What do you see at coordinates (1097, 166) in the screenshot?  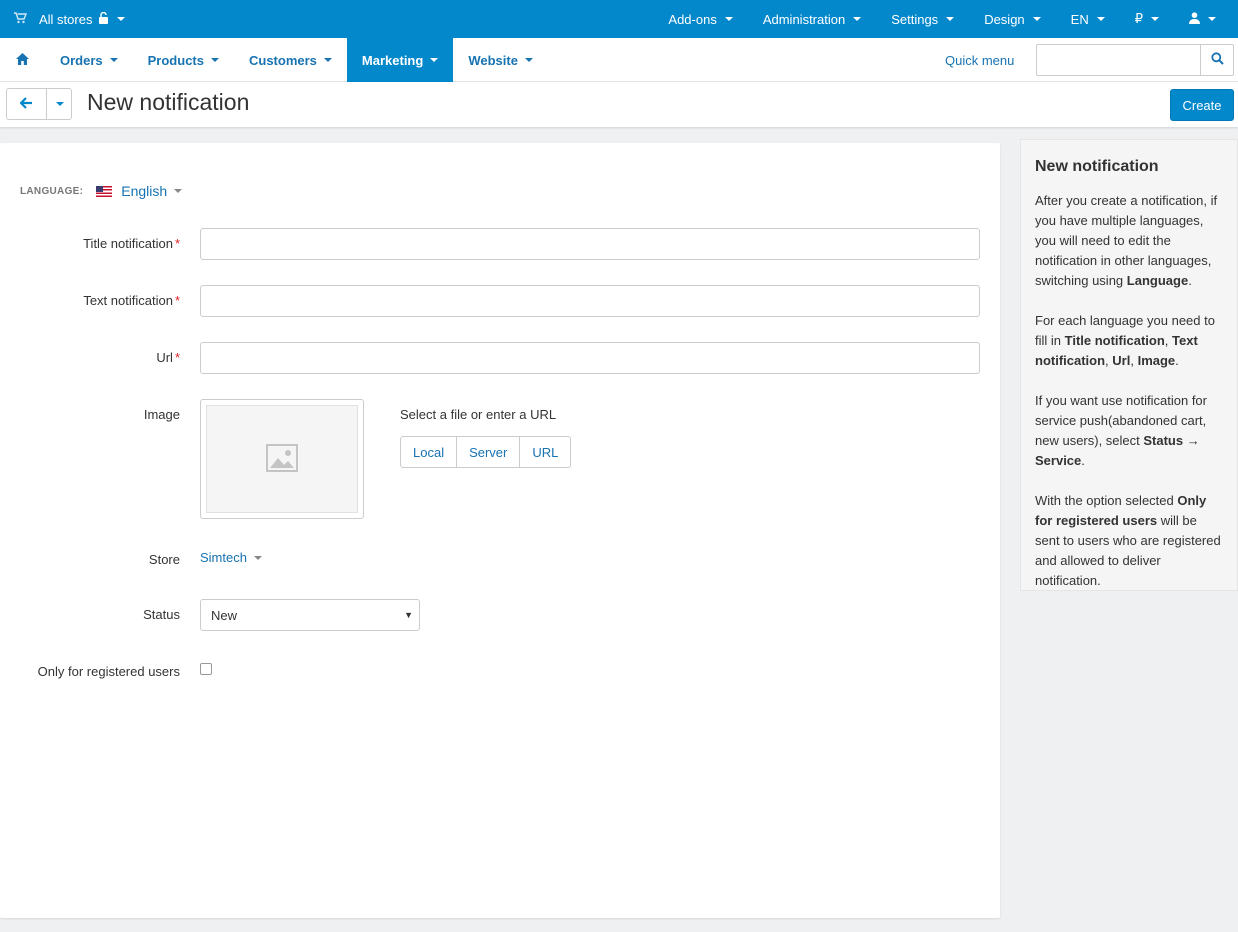 I see `sidebar-title: New notification` at bounding box center [1097, 166].